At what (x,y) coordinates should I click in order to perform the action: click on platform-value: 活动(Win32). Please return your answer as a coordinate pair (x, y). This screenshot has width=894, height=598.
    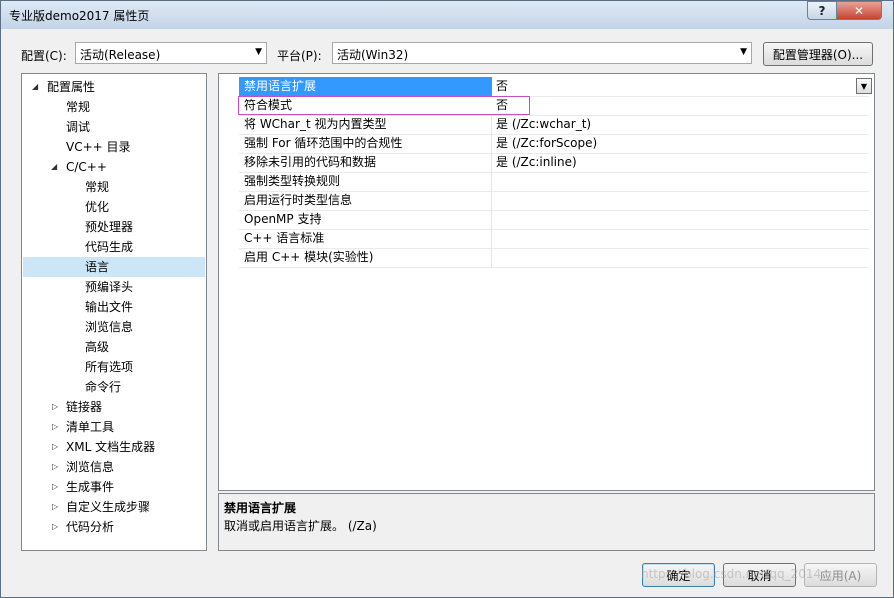
    Looking at the image, I should click on (373, 55).